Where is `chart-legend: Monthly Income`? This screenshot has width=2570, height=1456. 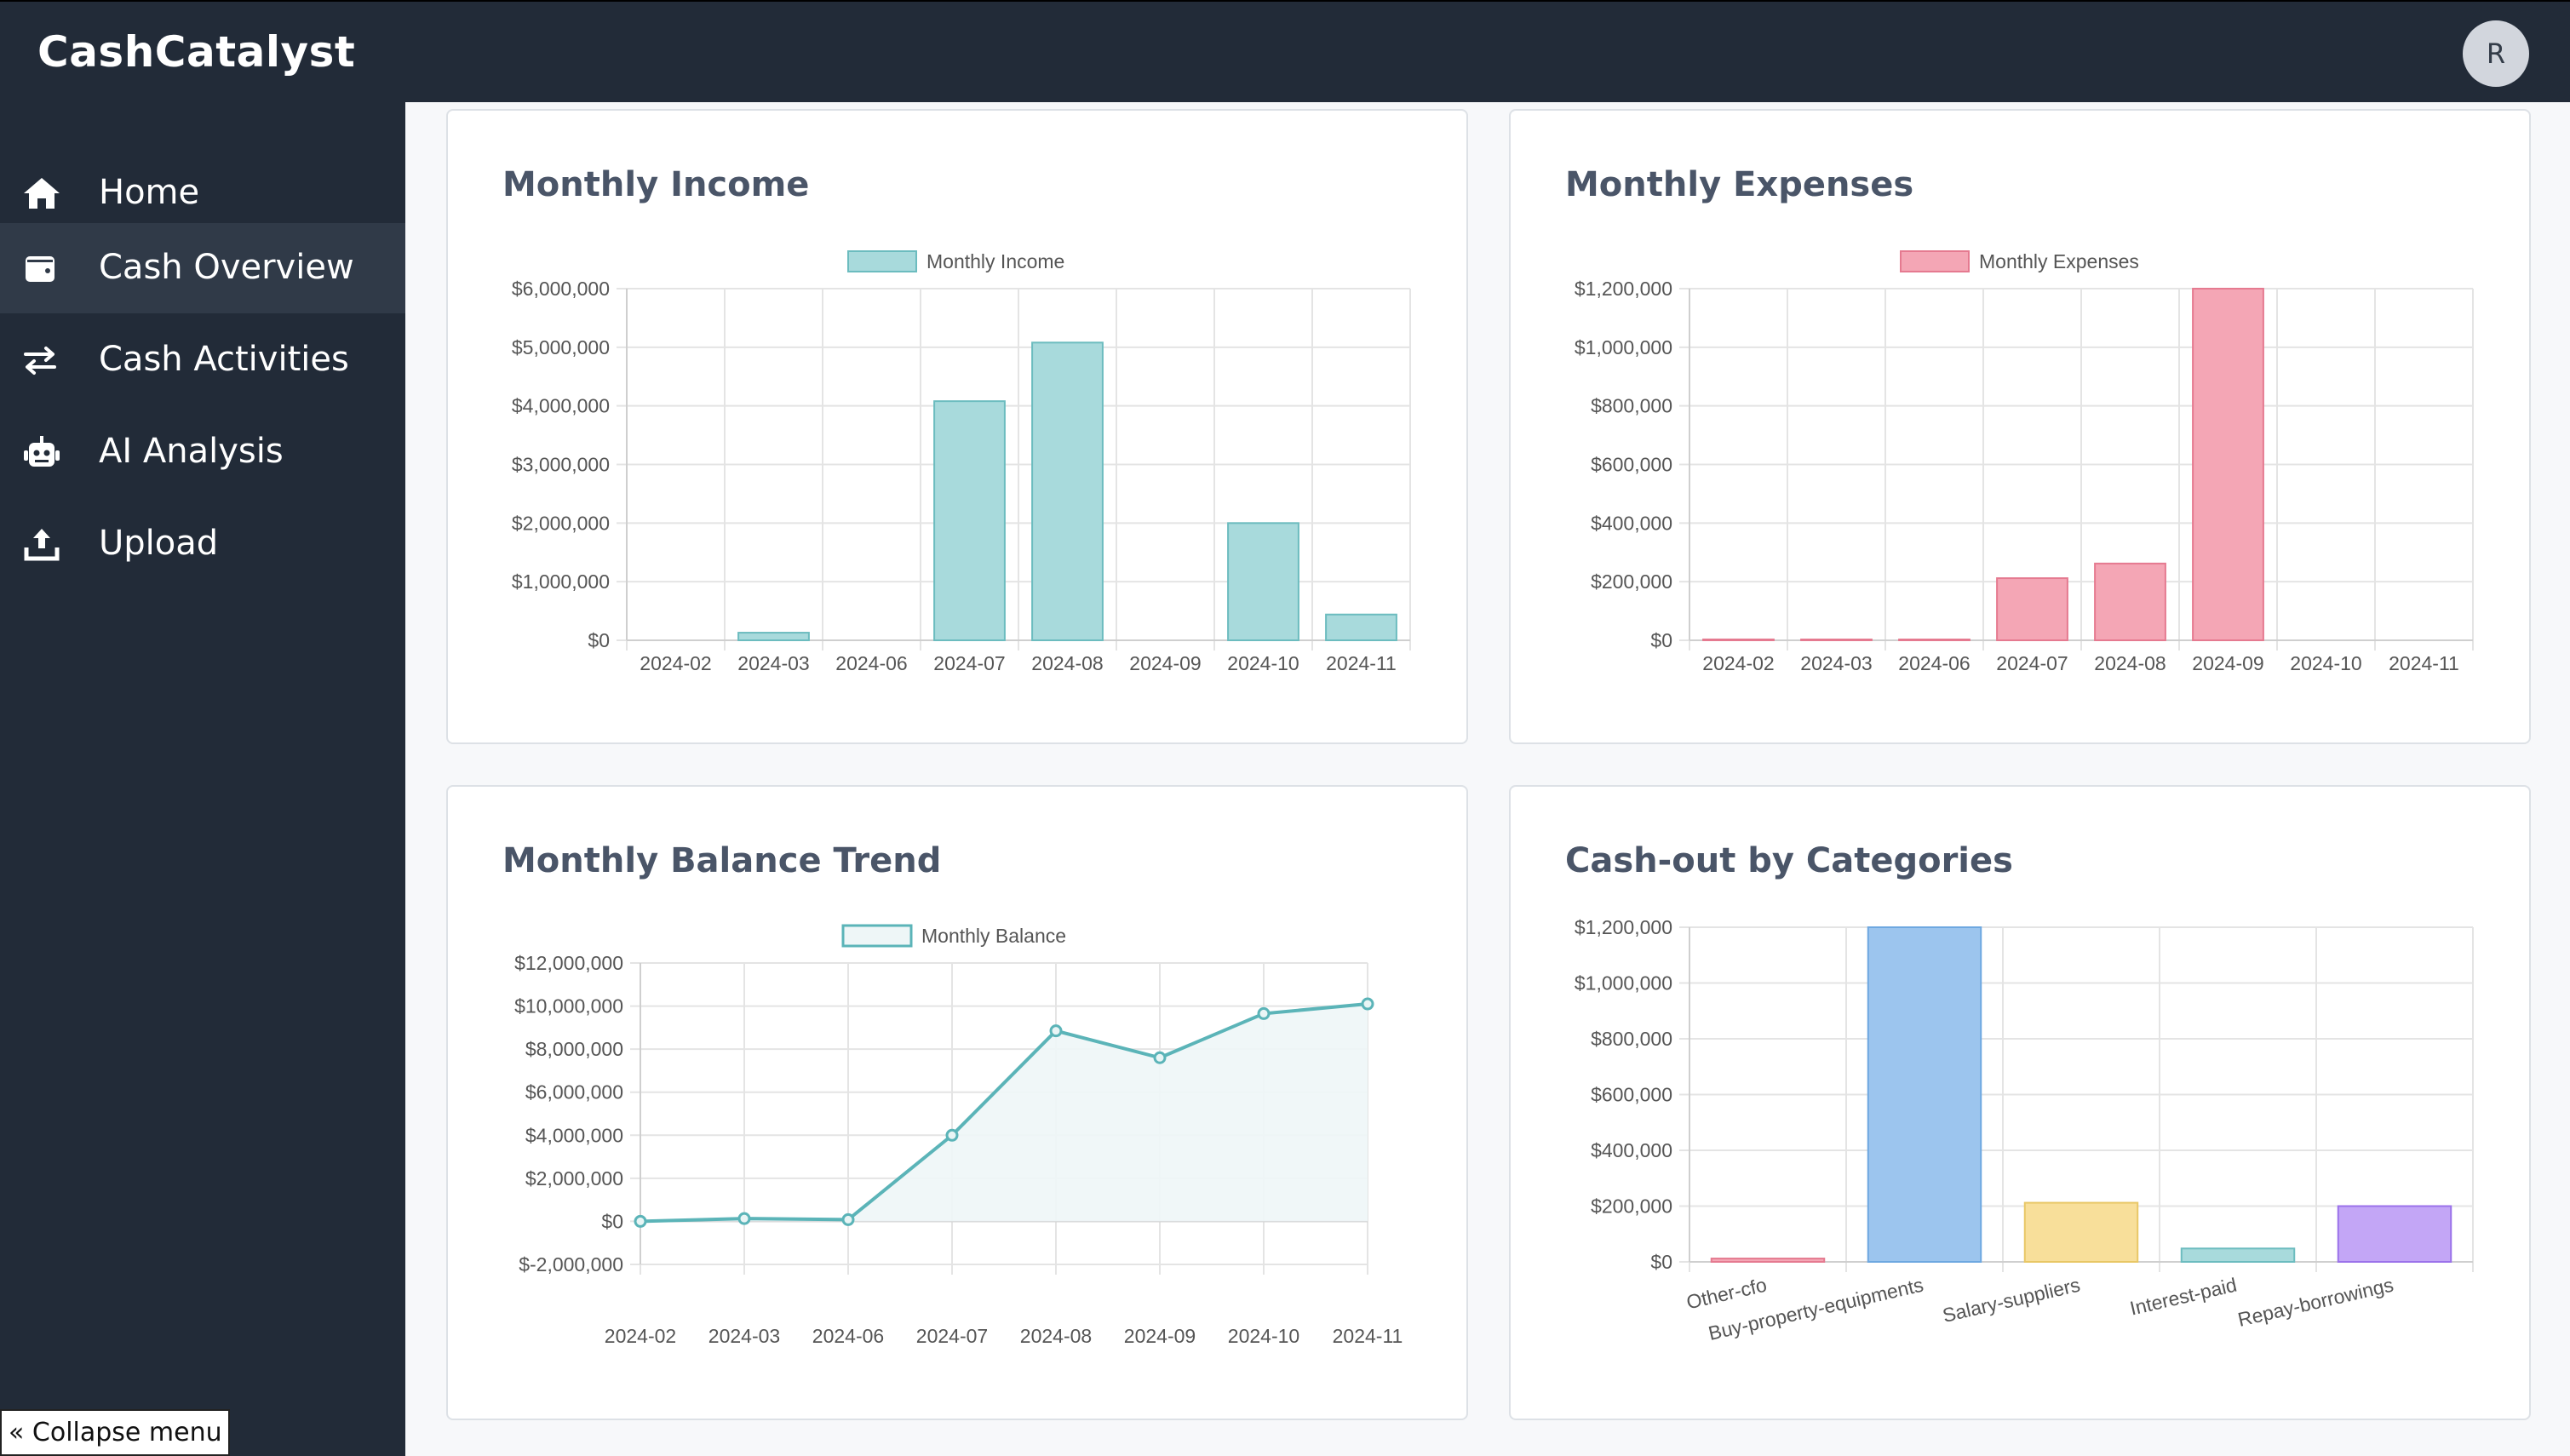
chart-legend: Monthly Income is located at coordinates (956, 261).